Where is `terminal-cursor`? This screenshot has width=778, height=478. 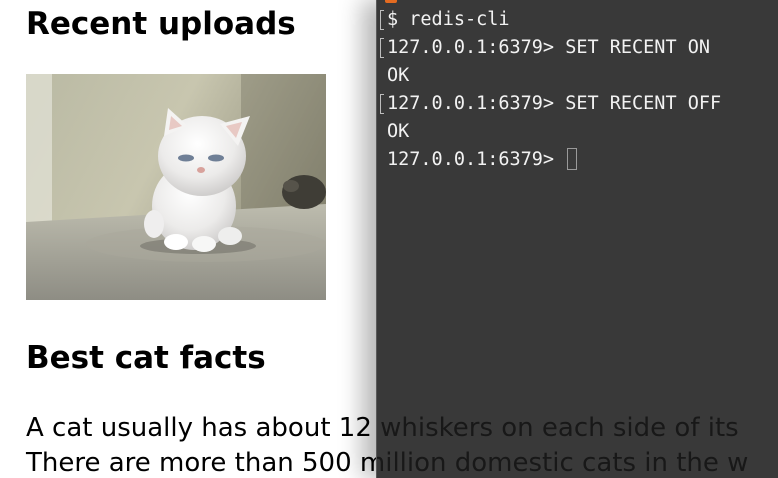 terminal-cursor is located at coordinates (572, 159).